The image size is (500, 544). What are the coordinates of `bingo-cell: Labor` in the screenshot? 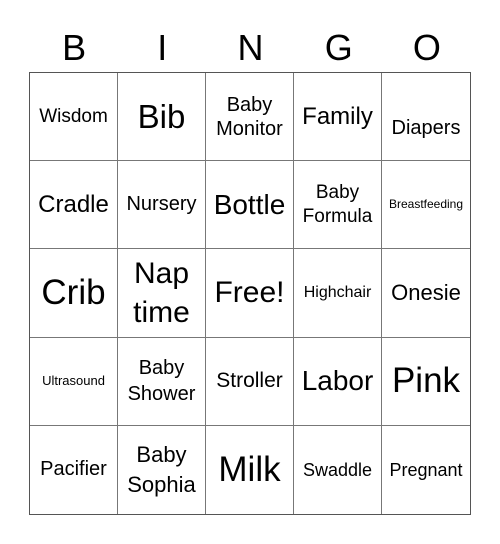 It's located at (338, 381).